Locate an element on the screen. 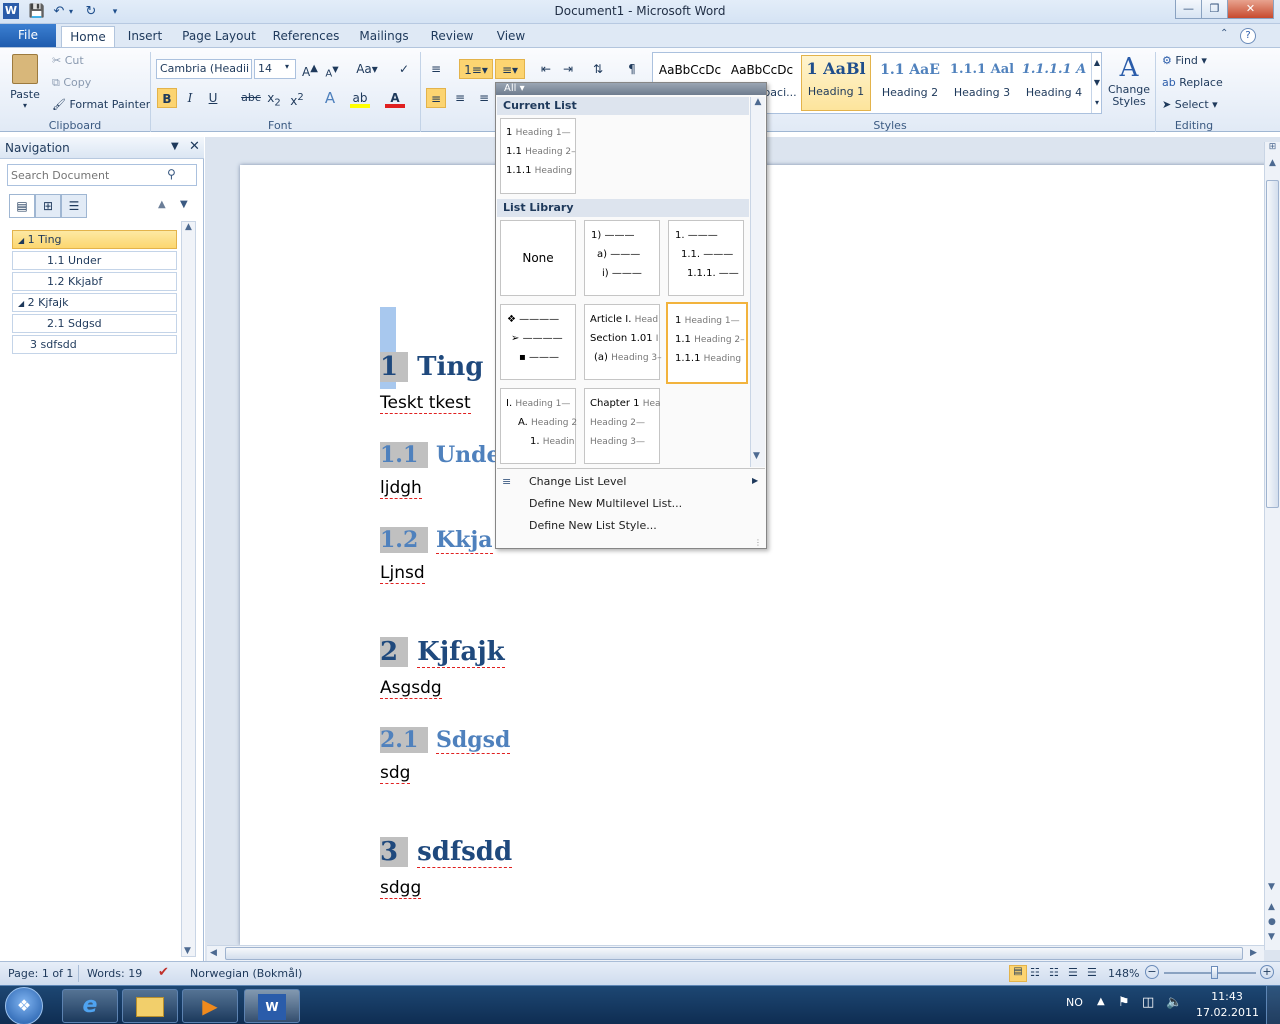 This screenshot has width=1280, height=1024. tab-references: References is located at coordinates (306, 36).